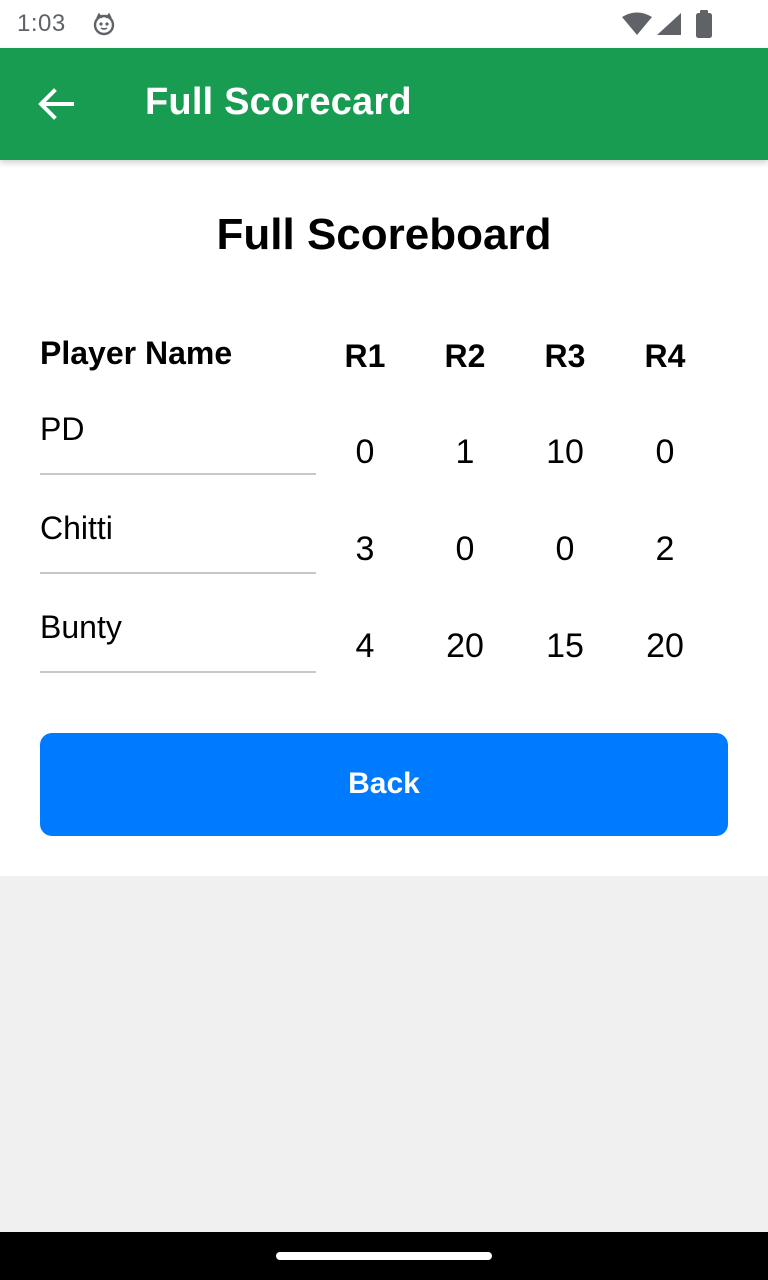 The image size is (768, 1280). I want to click on score-cell: 4, so click(365, 646).